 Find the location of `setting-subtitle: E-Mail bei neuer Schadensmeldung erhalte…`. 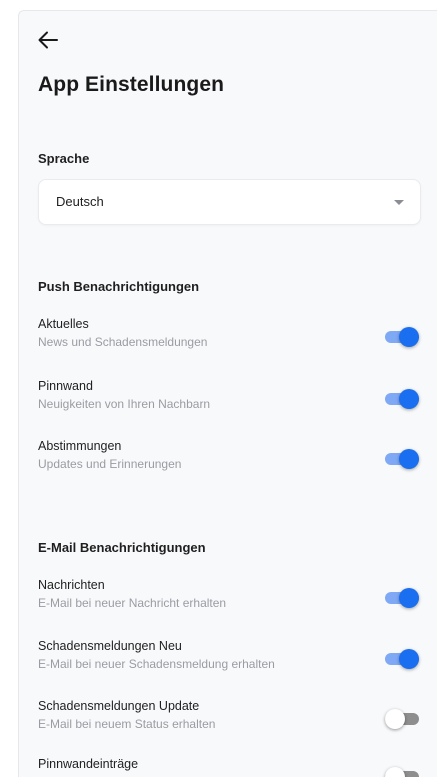

setting-subtitle: E-Mail bei neuer Schadensmeldung erhalte… is located at coordinates (156, 664).